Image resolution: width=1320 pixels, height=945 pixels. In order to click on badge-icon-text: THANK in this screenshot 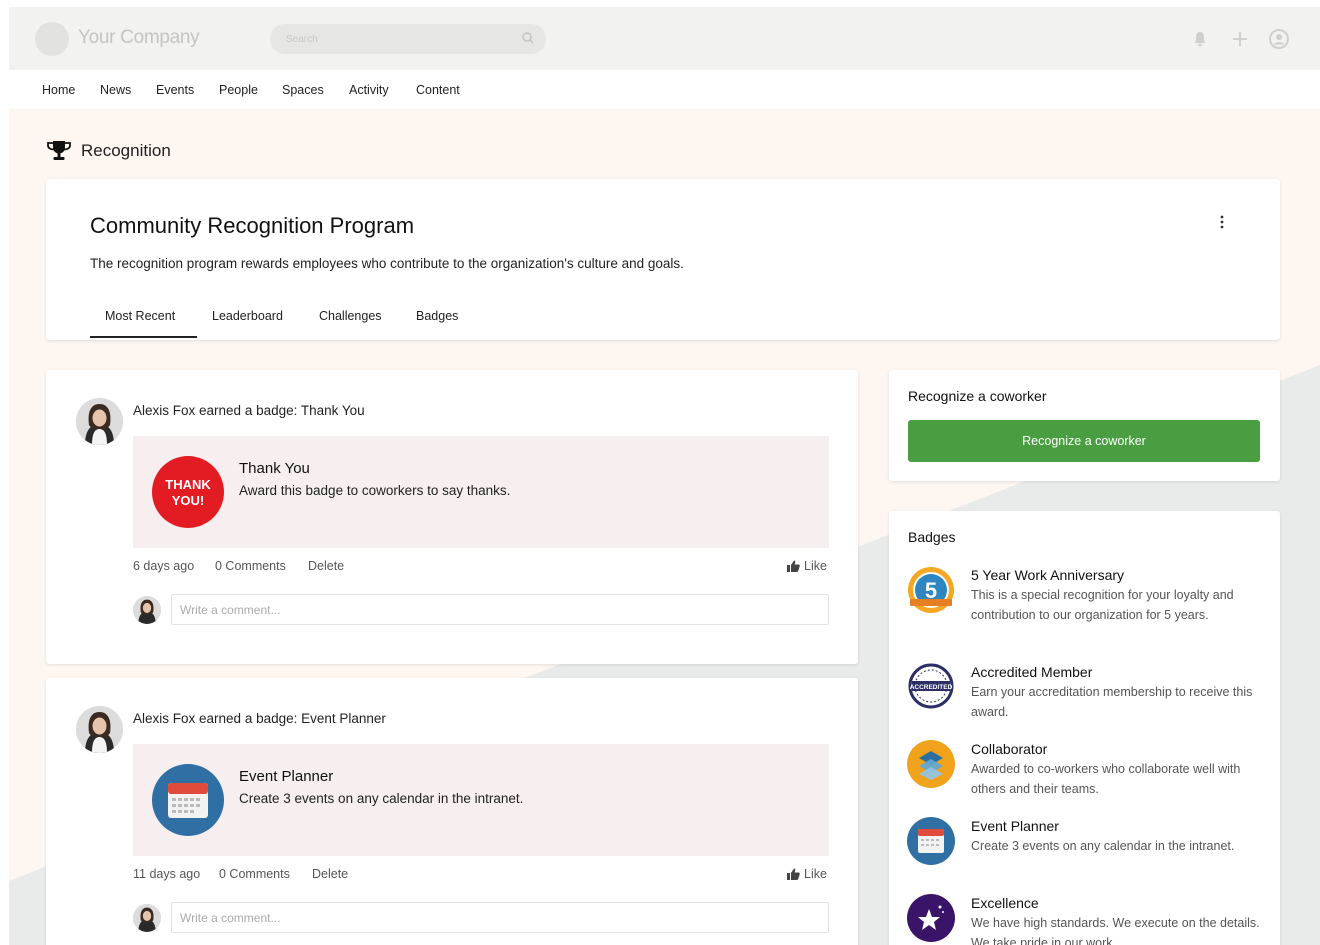, I will do `click(188, 484)`.